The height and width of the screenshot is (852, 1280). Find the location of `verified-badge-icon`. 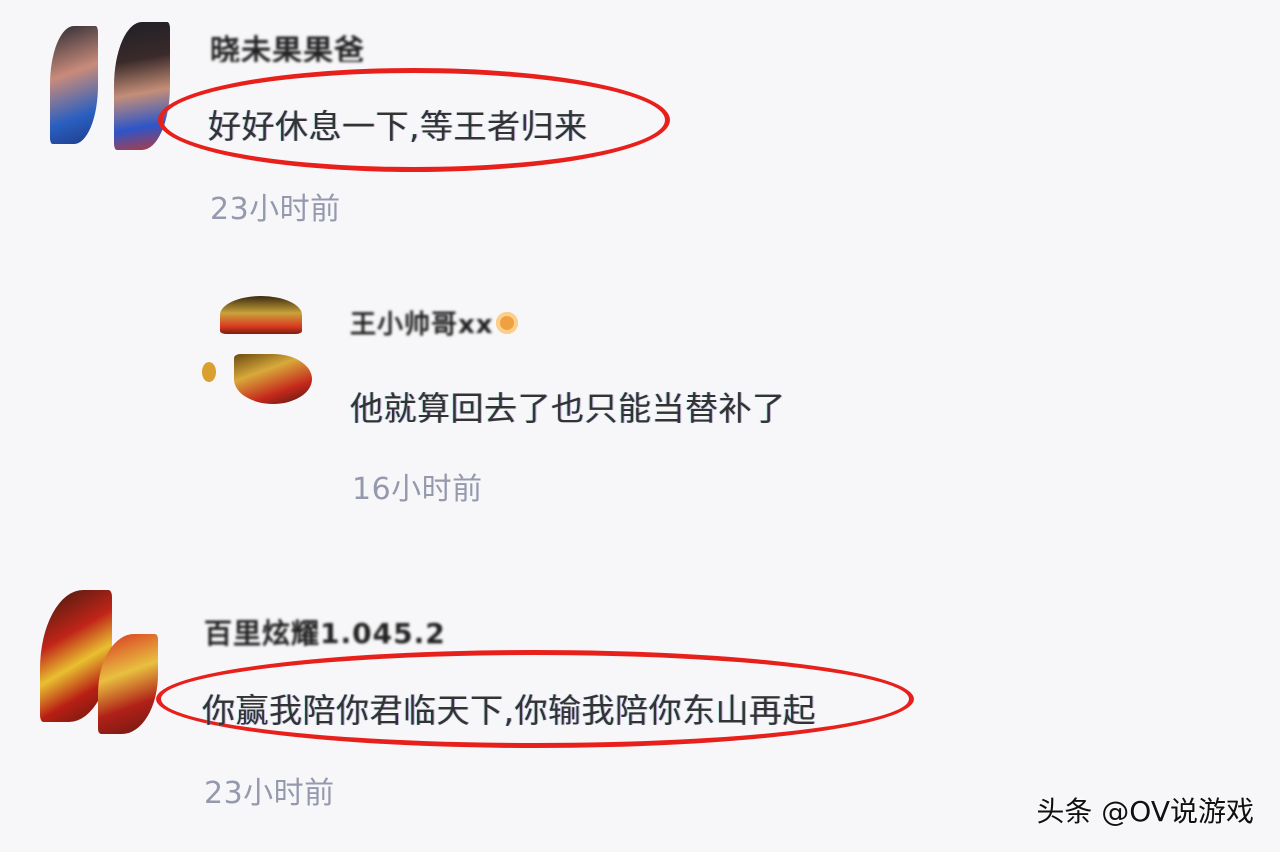

verified-badge-icon is located at coordinates (507, 323).